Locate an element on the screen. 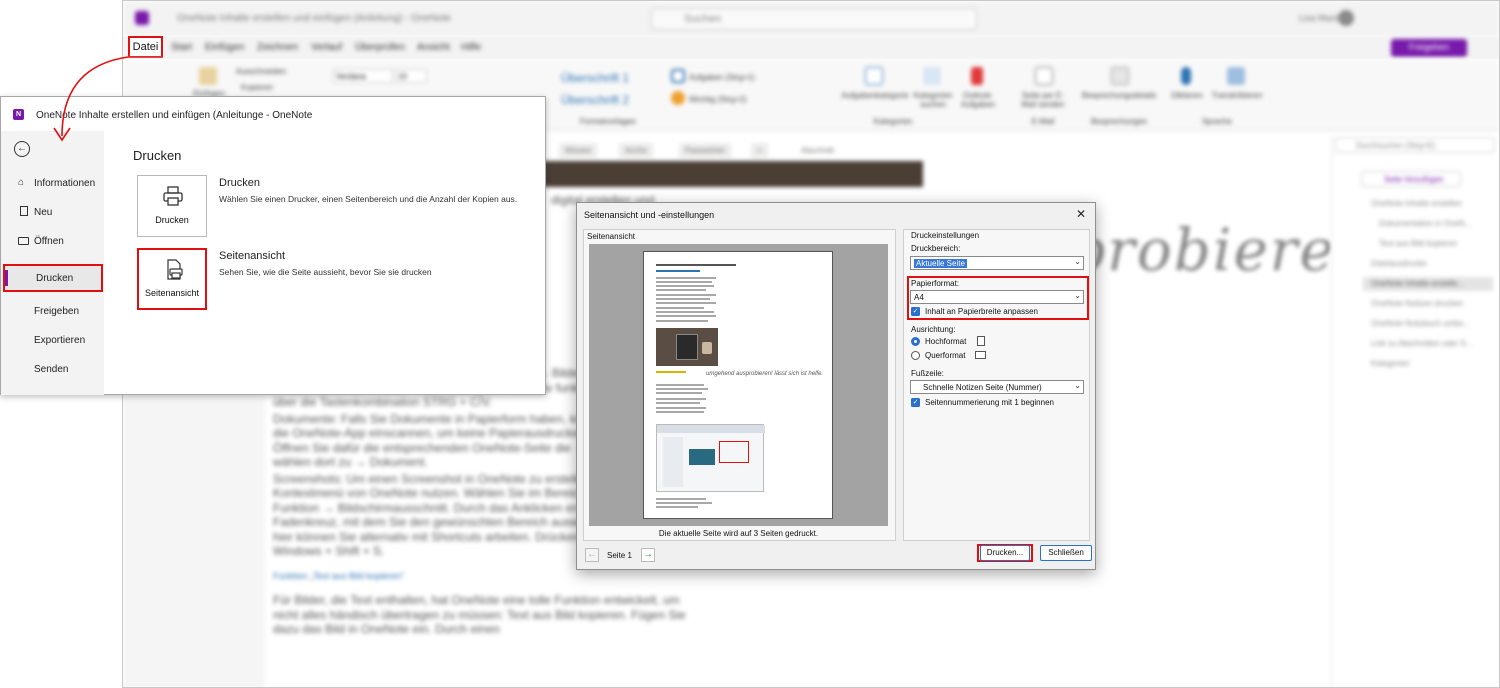 This screenshot has width=1500, height=688. nav-senden-label: Senden is located at coordinates (51, 369).